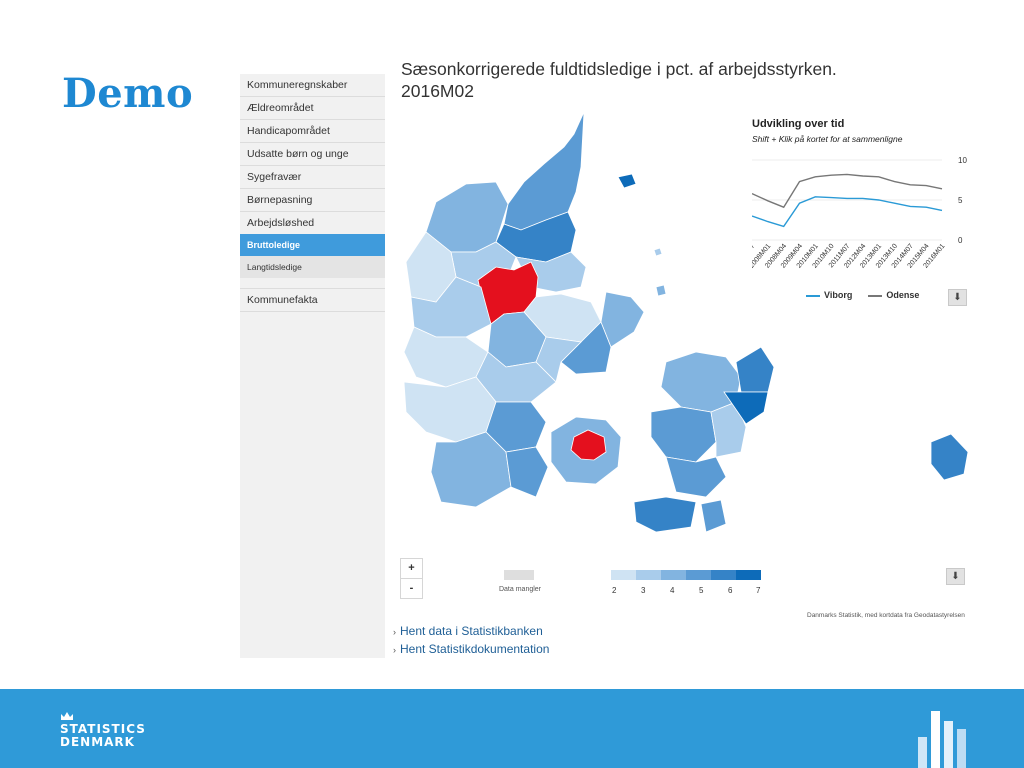 The image size is (1024, 768). What do you see at coordinates (960, 200) in the screenshot?
I see `y-tick-label: 5` at bounding box center [960, 200].